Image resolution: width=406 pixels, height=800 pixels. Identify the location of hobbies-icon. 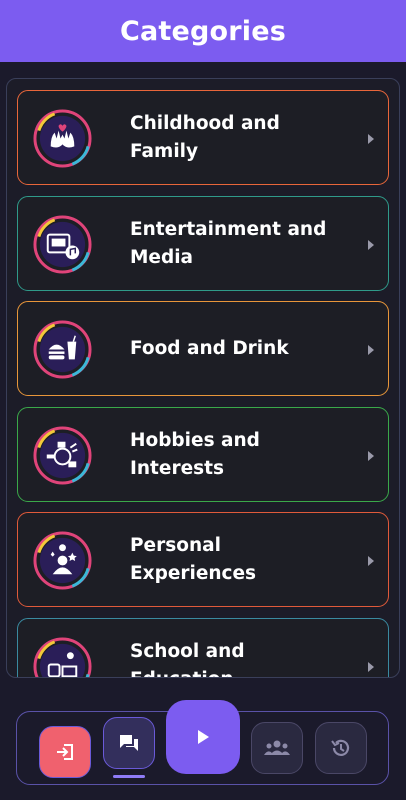
(62, 455).